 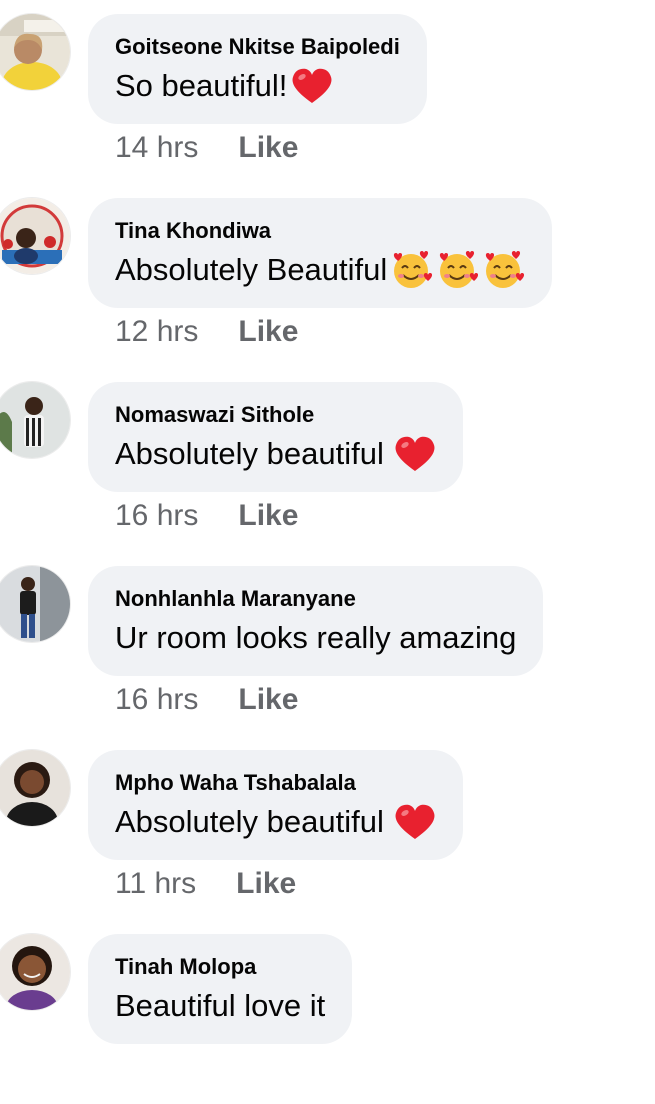 What do you see at coordinates (275, 415) in the screenshot?
I see `comment-author: Nomaswazi Sithole` at bounding box center [275, 415].